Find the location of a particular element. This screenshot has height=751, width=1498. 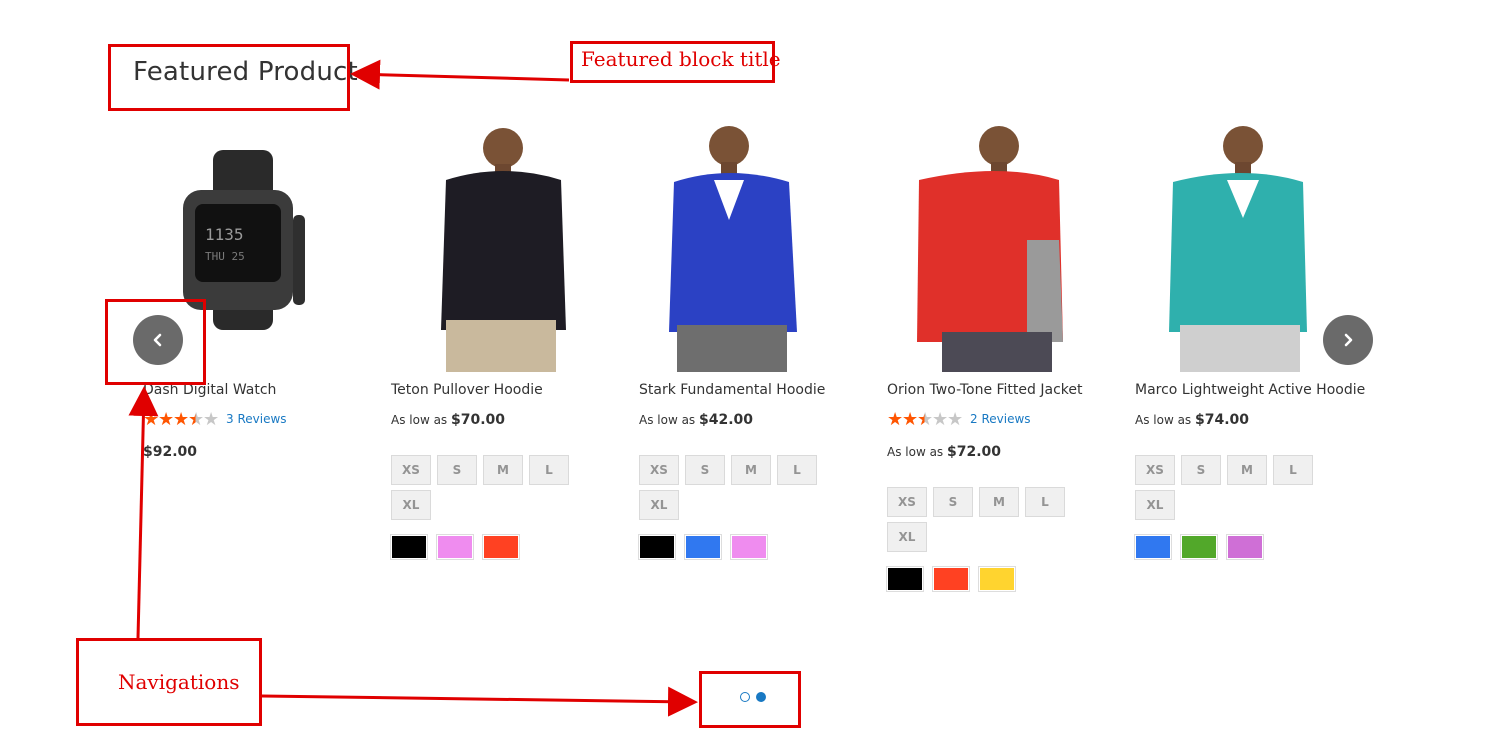

price-amount: $72.00 is located at coordinates (974, 452).